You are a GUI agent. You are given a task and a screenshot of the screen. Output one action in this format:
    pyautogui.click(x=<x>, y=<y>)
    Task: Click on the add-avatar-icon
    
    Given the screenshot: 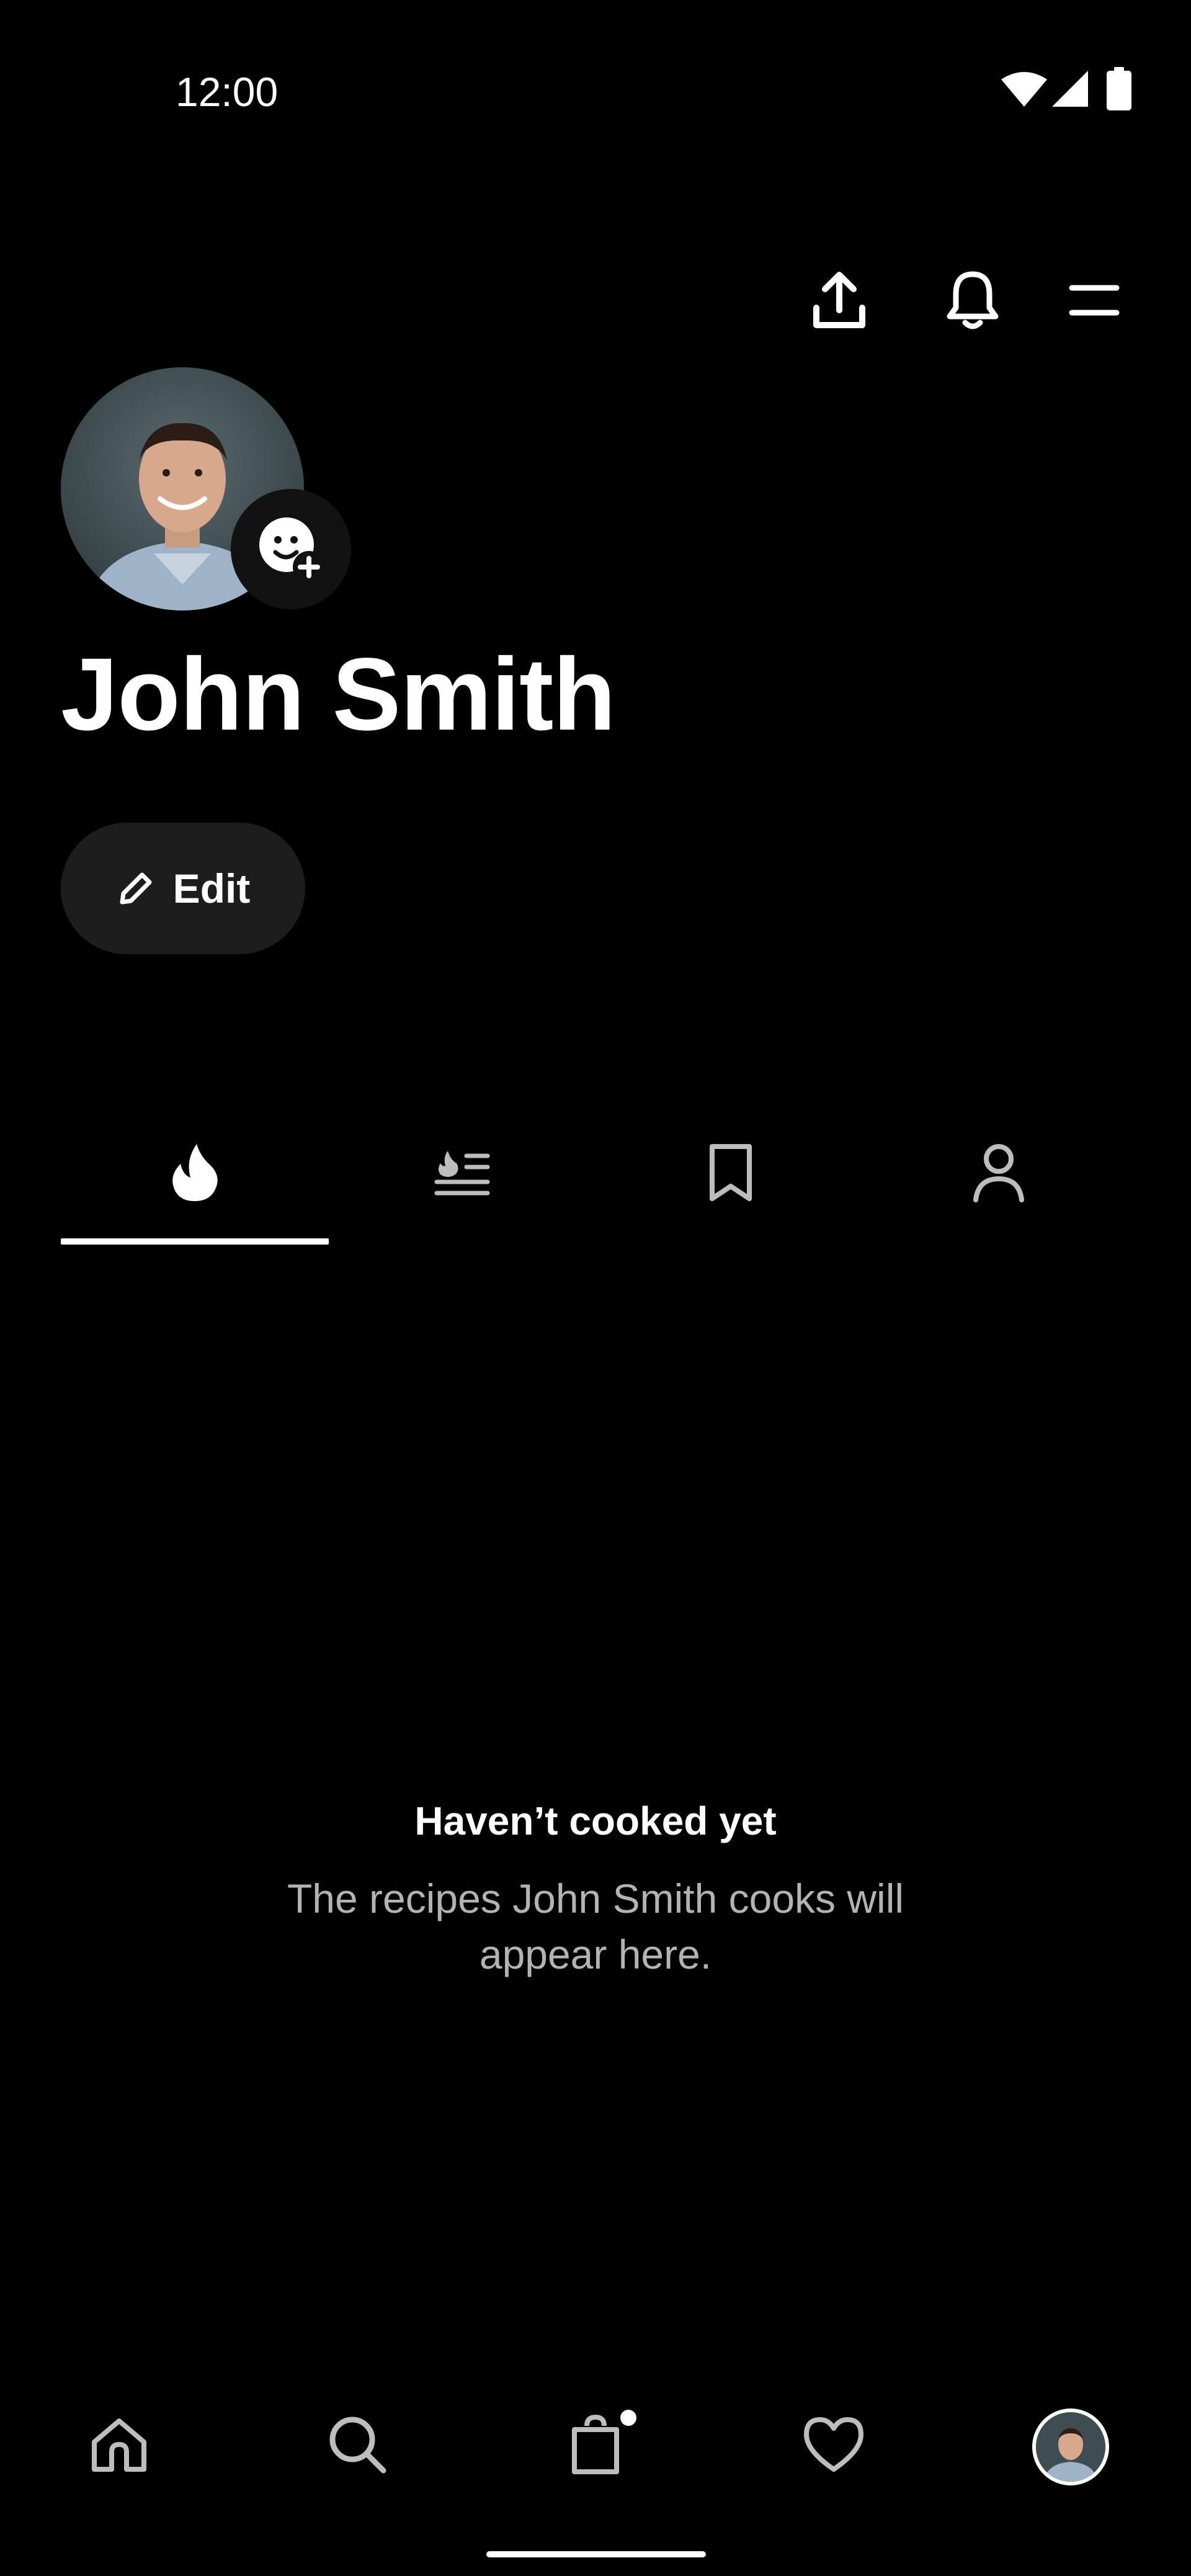 What is the action you would take?
    pyautogui.click(x=292, y=550)
    